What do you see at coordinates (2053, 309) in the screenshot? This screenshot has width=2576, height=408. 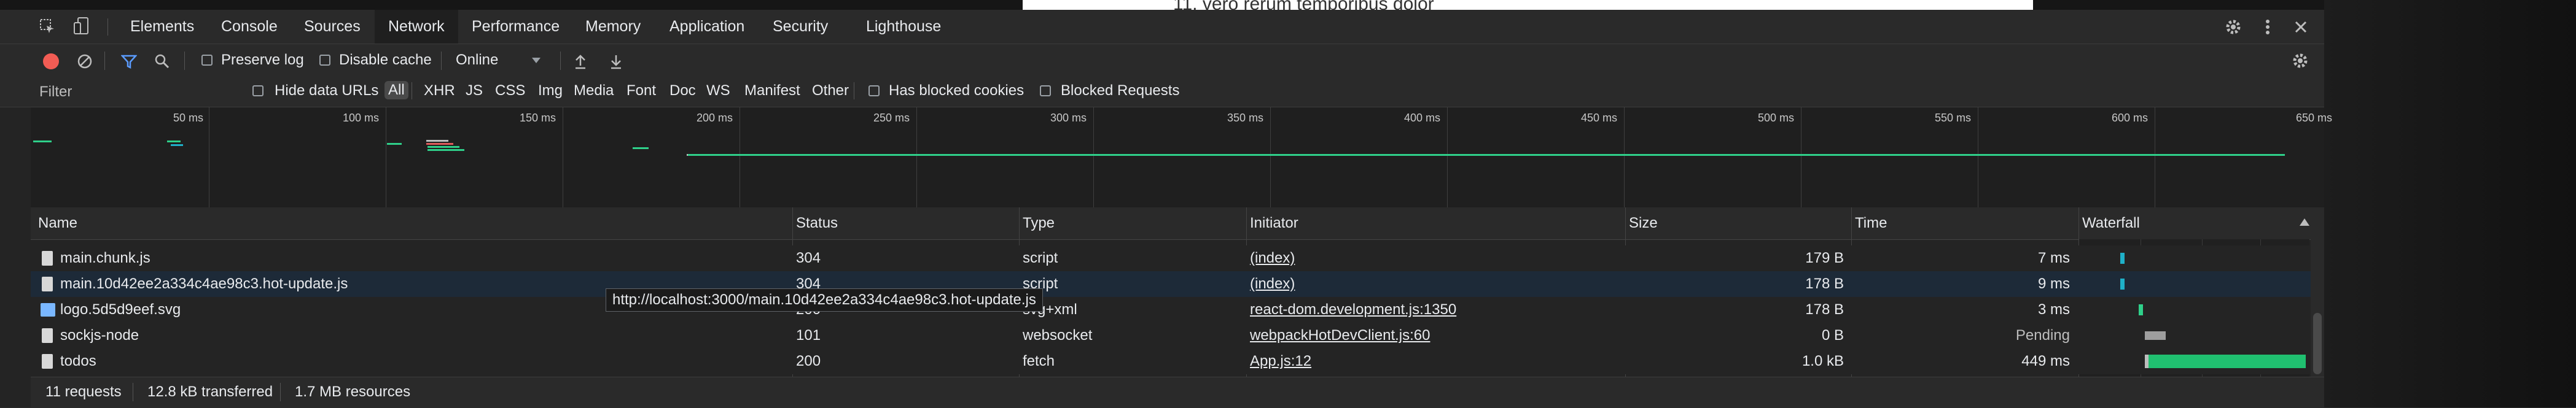 I see `request-time: 3 ms` at bounding box center [2053, 309].